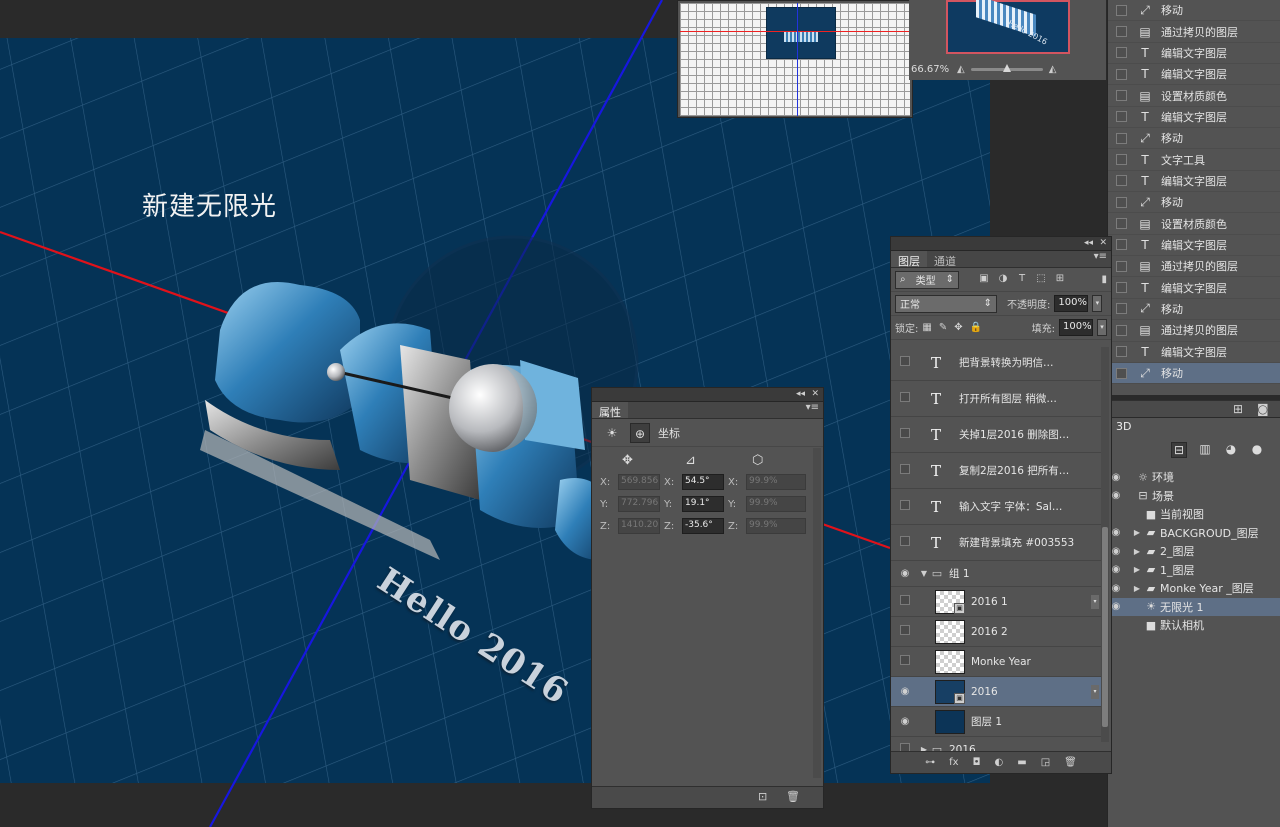 The width and height of the screenshot is (1280, 827). I want to click on collapse-icon: ◂◂, so click(1088, 243).